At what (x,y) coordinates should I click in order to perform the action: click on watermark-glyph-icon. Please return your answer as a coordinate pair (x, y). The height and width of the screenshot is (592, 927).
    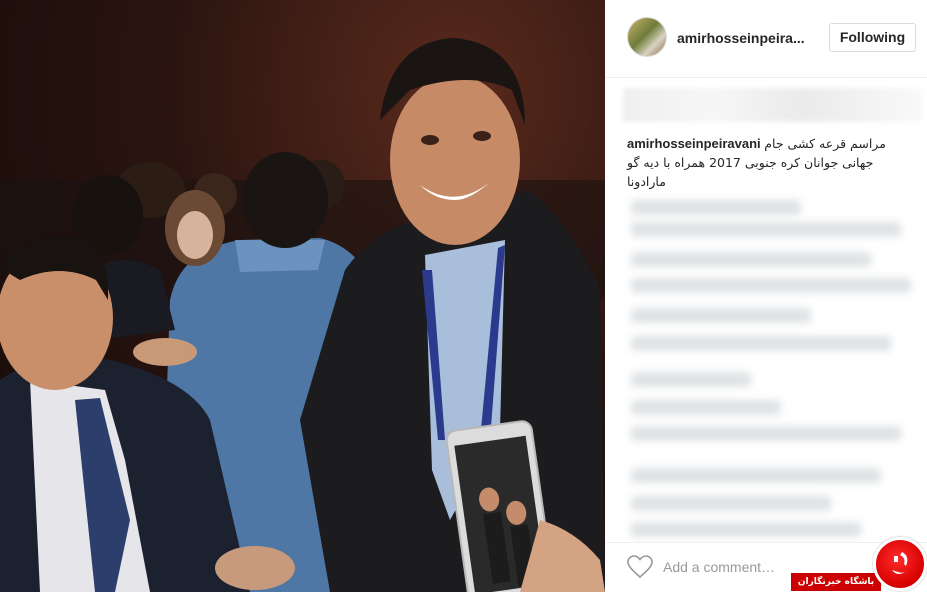
    Looking at the image, I should click on (900, 563).